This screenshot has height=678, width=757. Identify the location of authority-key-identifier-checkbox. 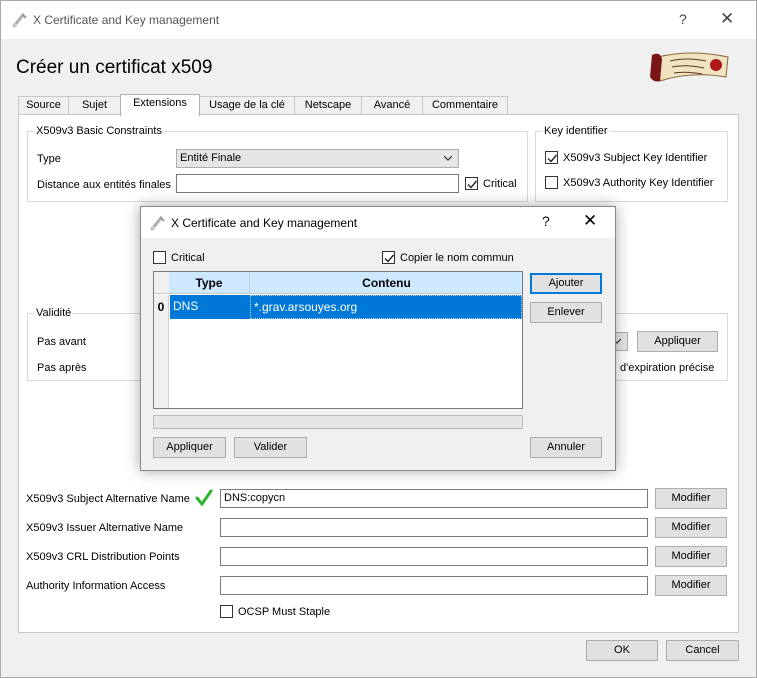
(551, 182).